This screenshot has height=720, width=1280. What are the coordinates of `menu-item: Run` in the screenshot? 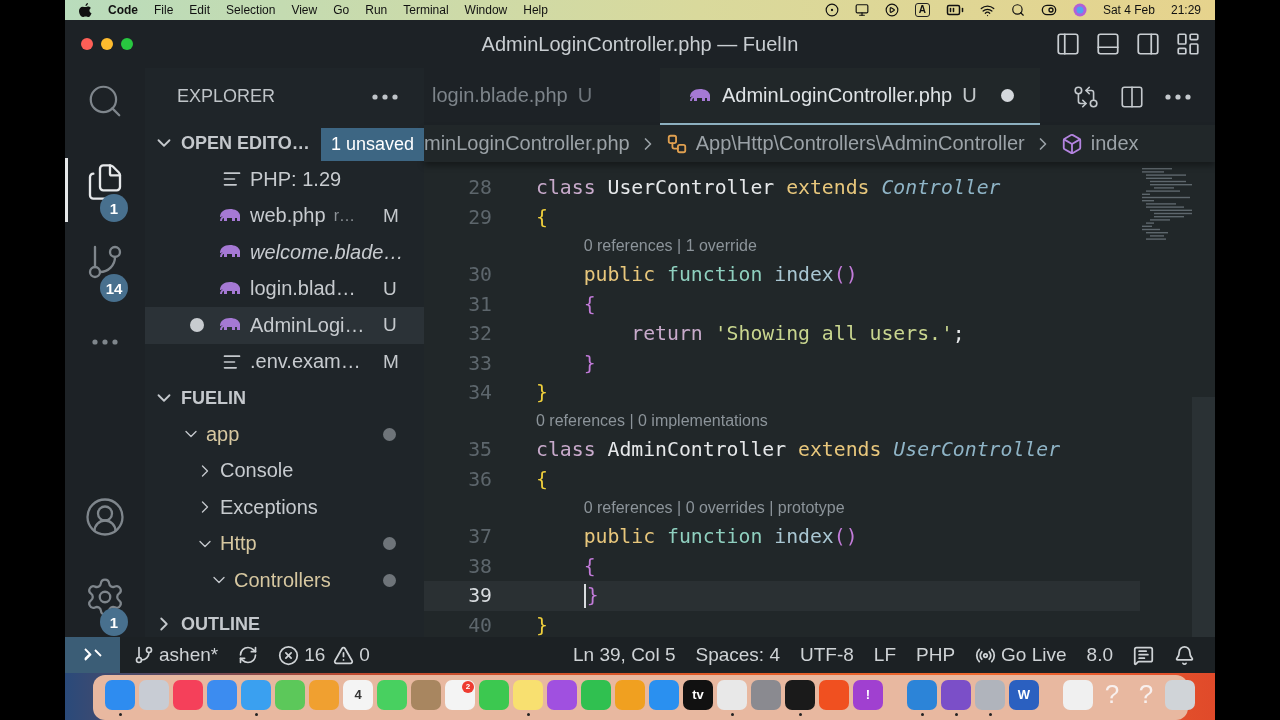 It's located at (376, 10).